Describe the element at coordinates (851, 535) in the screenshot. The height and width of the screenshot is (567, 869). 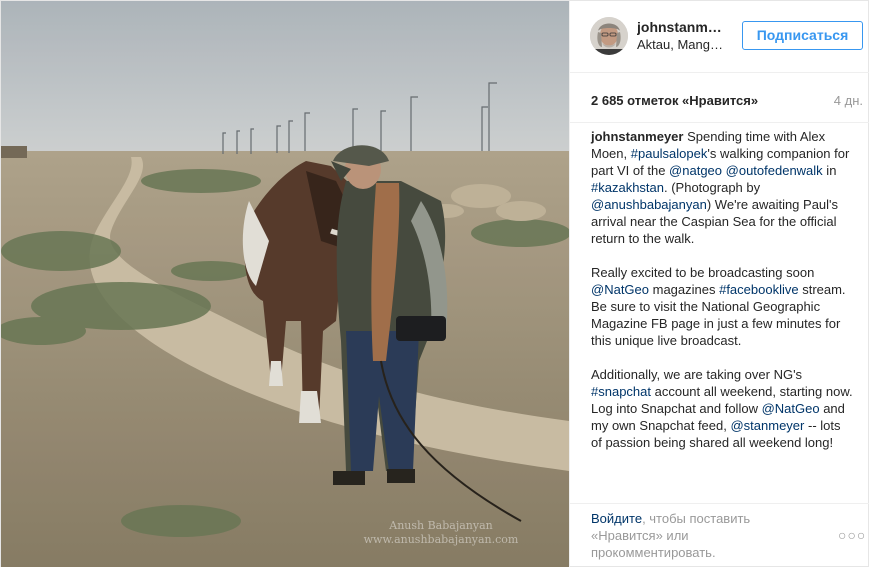
I see `more-options-icon: ○○○` at that location.